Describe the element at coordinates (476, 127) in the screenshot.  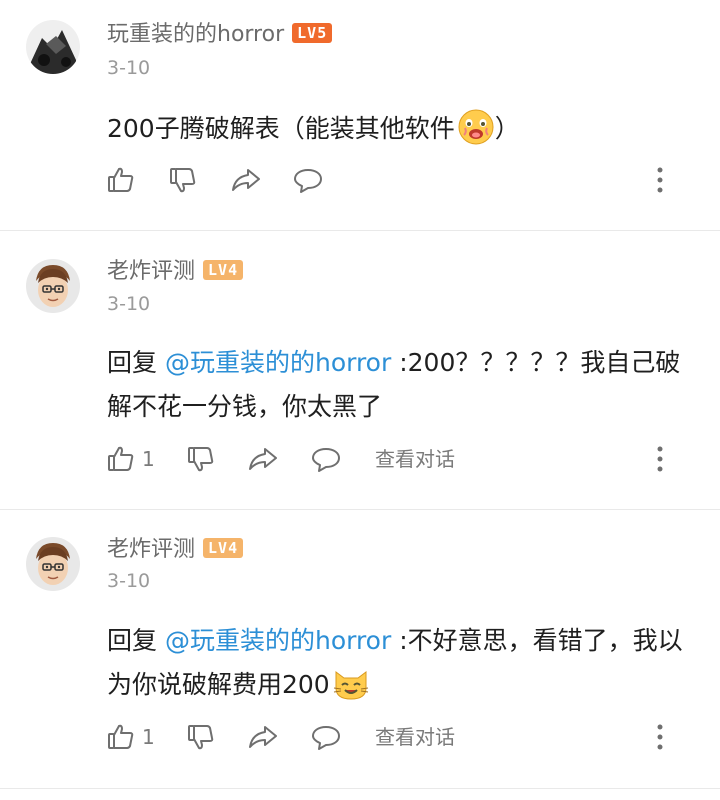
I see `drooling-face-emoji` at that location.